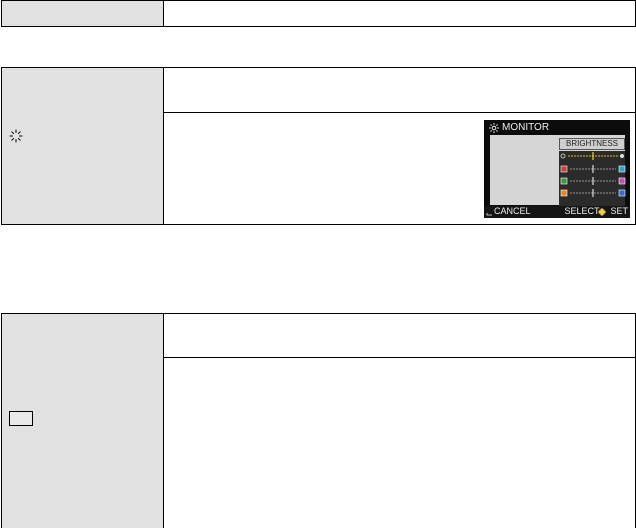 The image size is (636, 528). What do you see at coordinates (16, 136) in the screenshot?
I see `sun-icon` at bounding box center [16, 136].